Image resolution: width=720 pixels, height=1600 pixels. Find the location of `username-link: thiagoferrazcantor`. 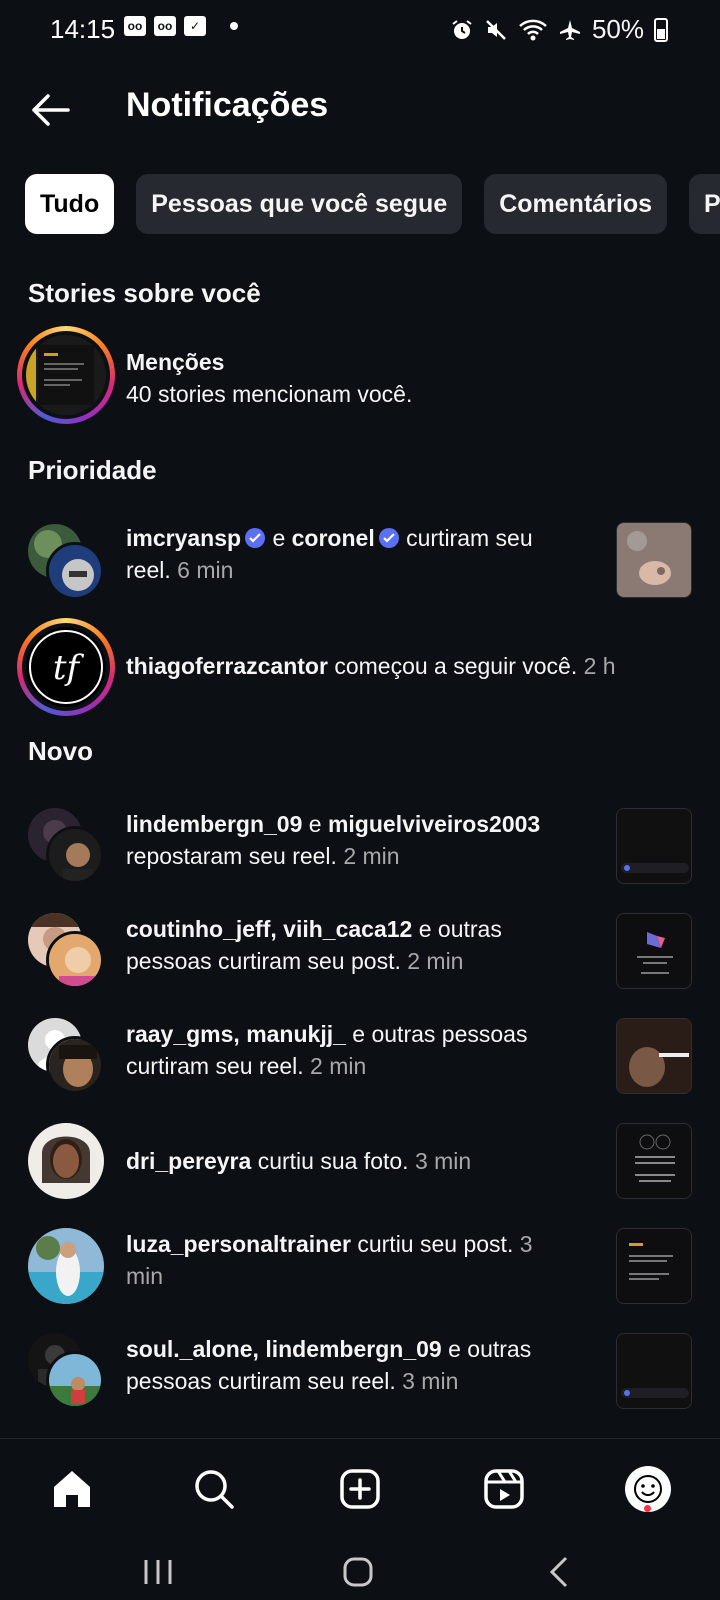

username-link: thiagoferrazcantor is located at coordinates (227, 666).